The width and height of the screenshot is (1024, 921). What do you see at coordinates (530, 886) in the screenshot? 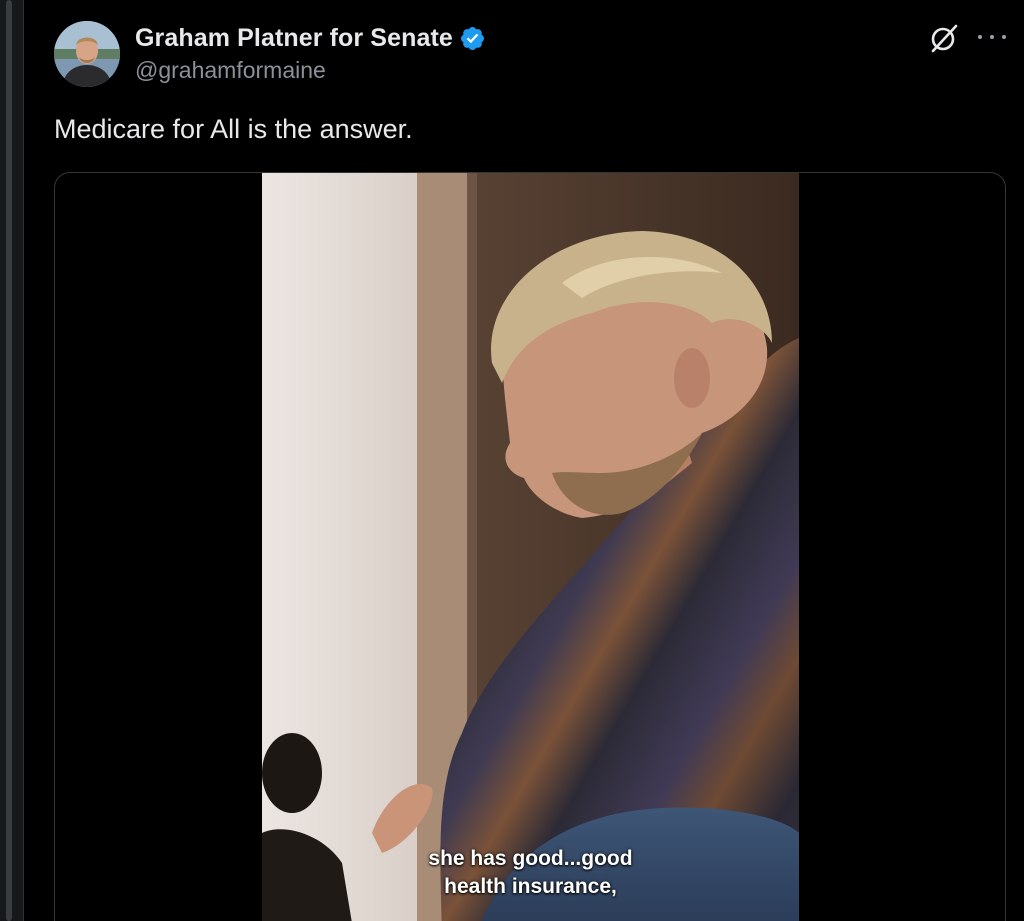
I see `caption-line: health insurance,` at bounding box center [530, 886].